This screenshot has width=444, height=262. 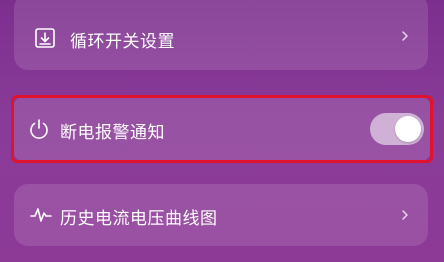 What do you see at coordinates (122, 42) in the screenshot?
I see `settings-item-label: 循环开关设置` at bounding box center [122, 42].